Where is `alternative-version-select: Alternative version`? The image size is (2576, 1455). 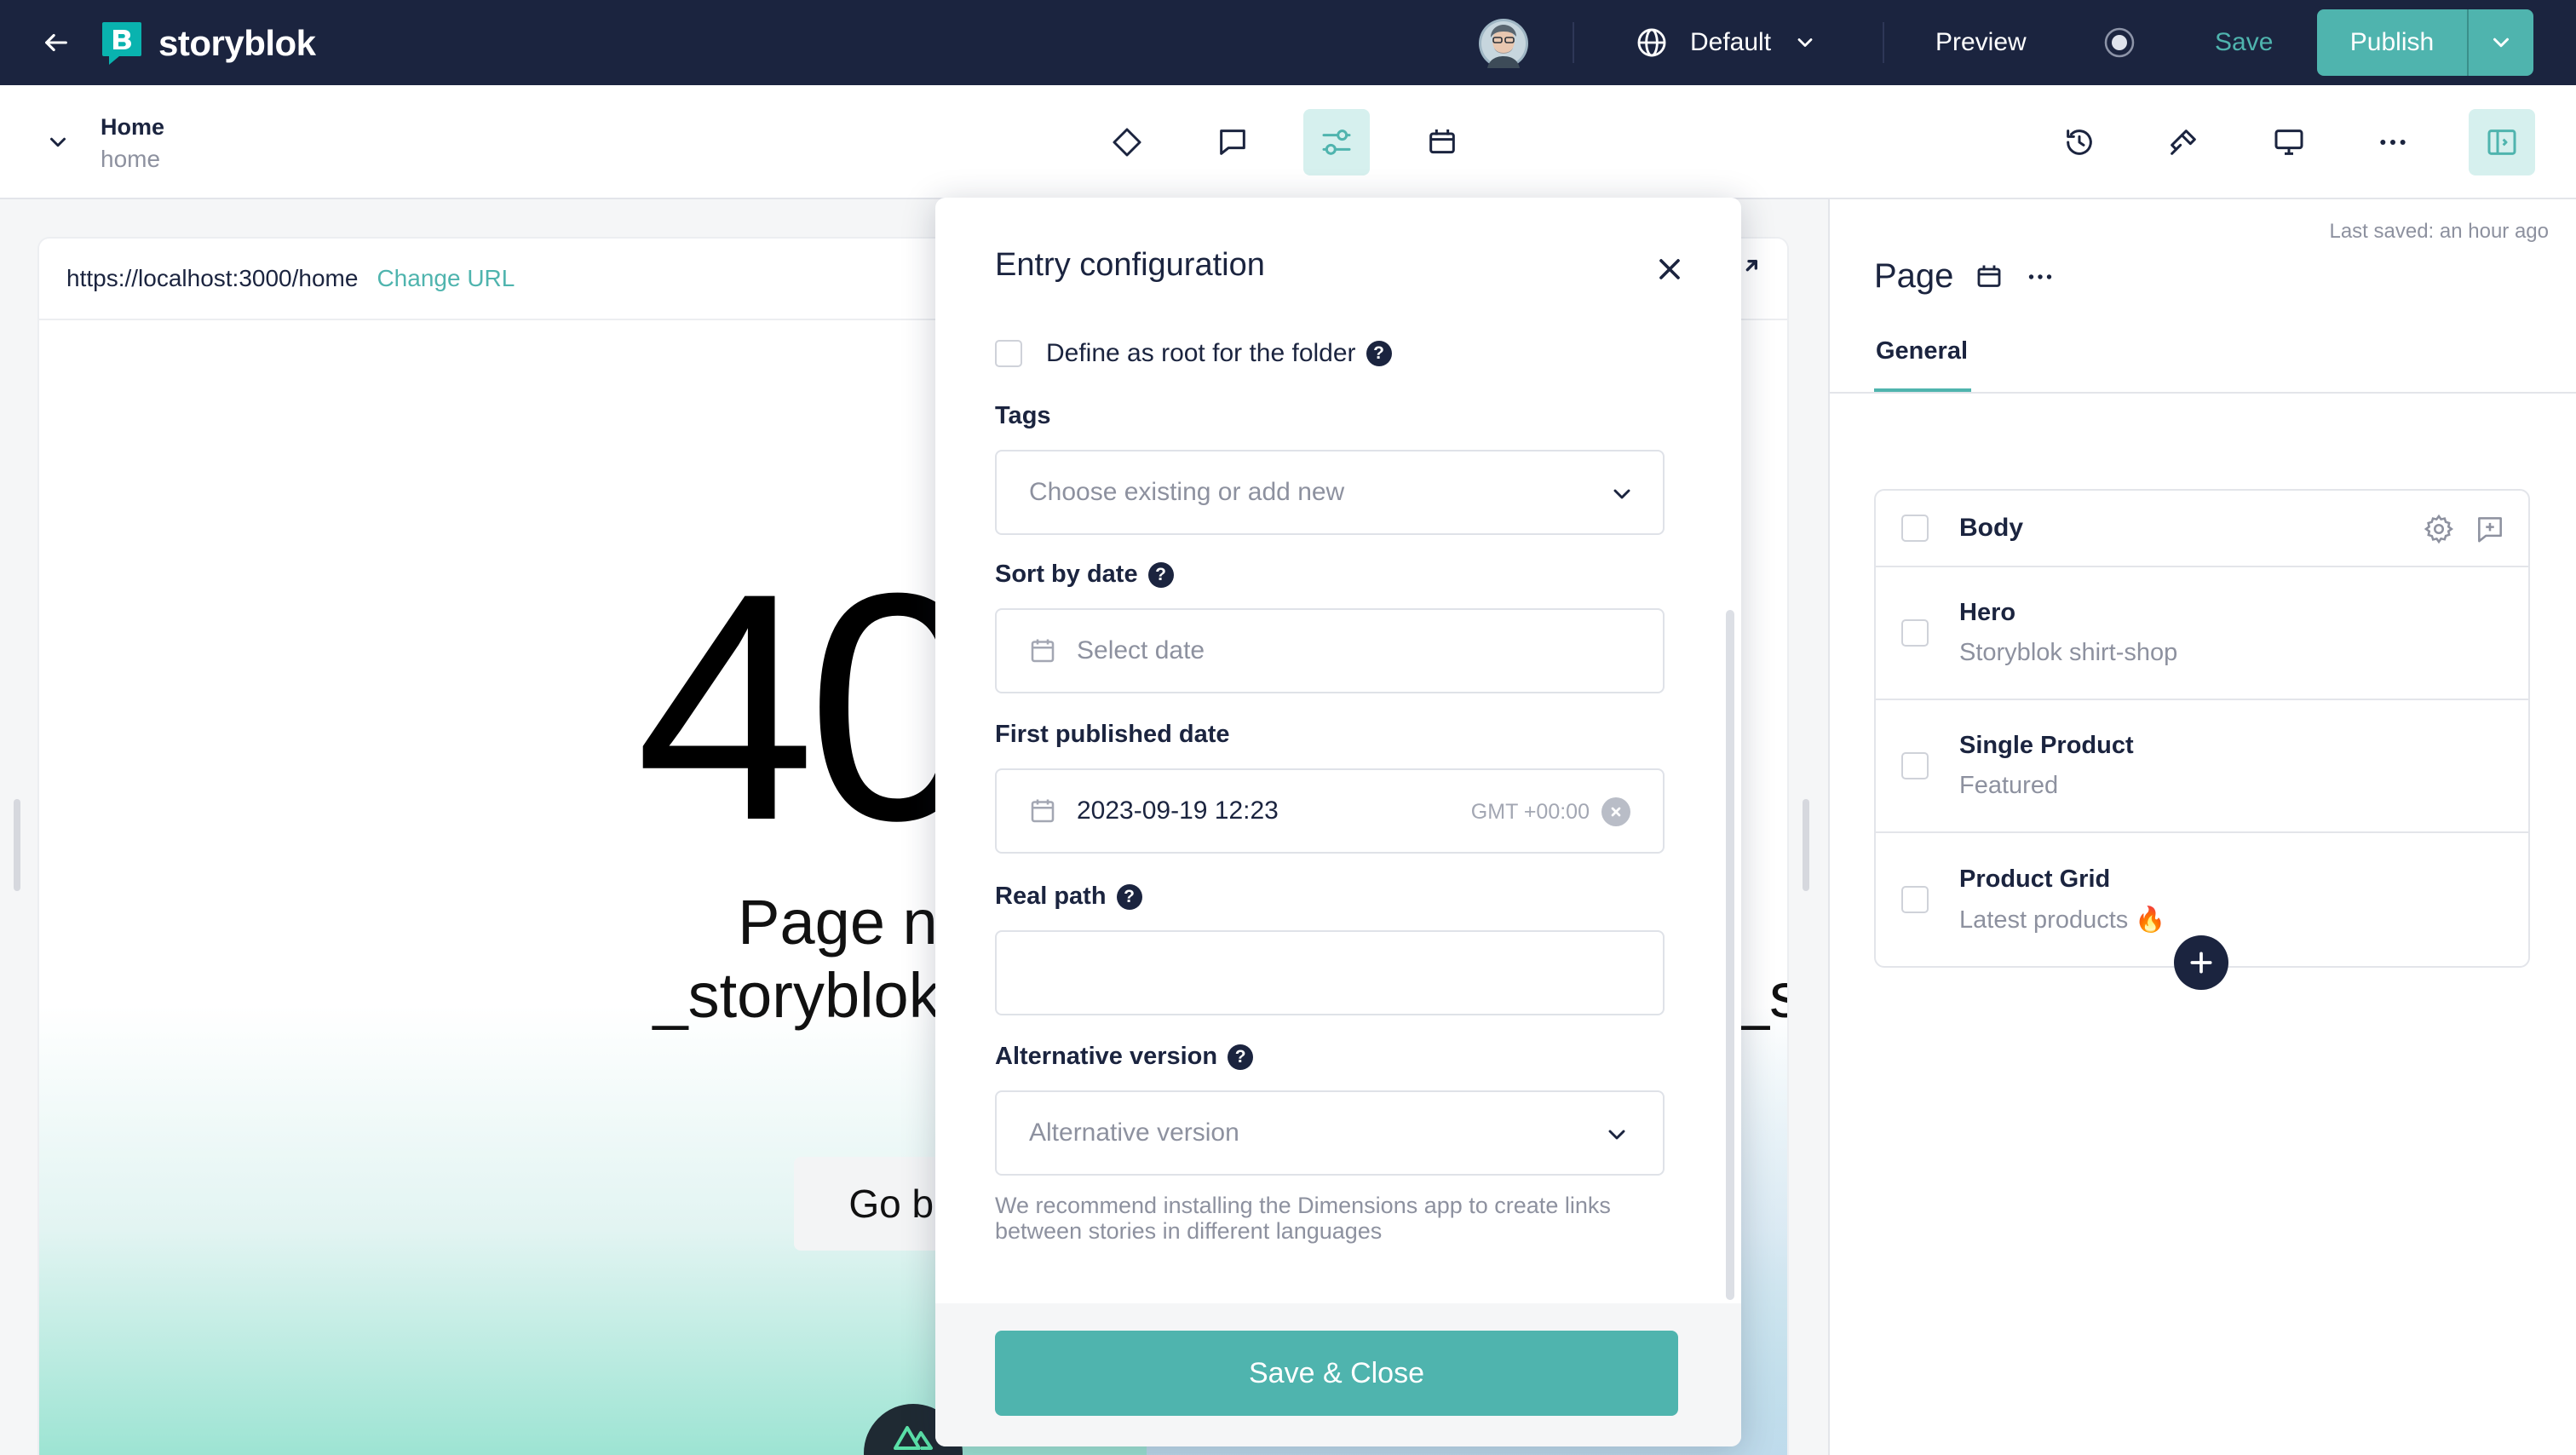 alternative-version-select: Alternative version is located at coordinates (1330, 1133).